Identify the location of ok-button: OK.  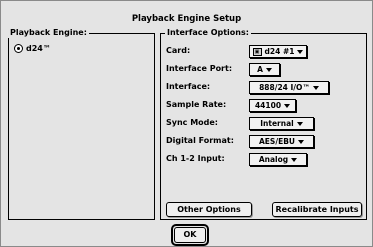
(190, 235).